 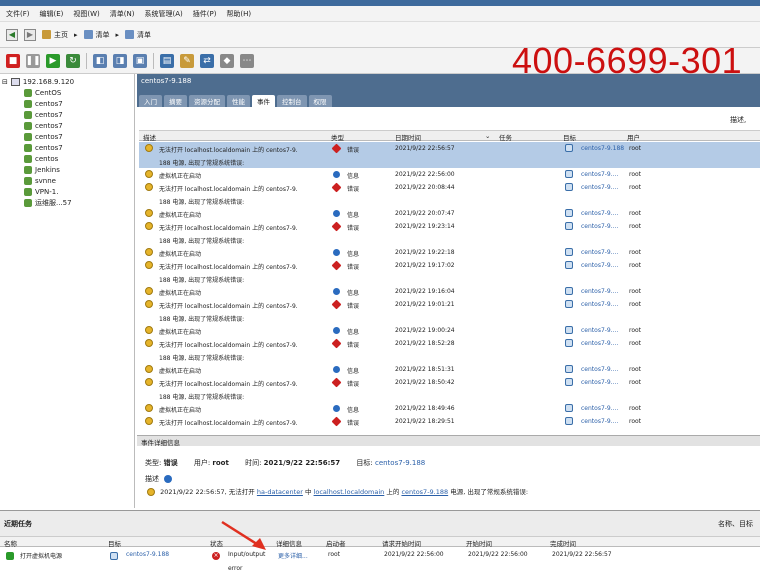 I want to click on rt-col-details: 详细信息, so click(x=289, y=543).